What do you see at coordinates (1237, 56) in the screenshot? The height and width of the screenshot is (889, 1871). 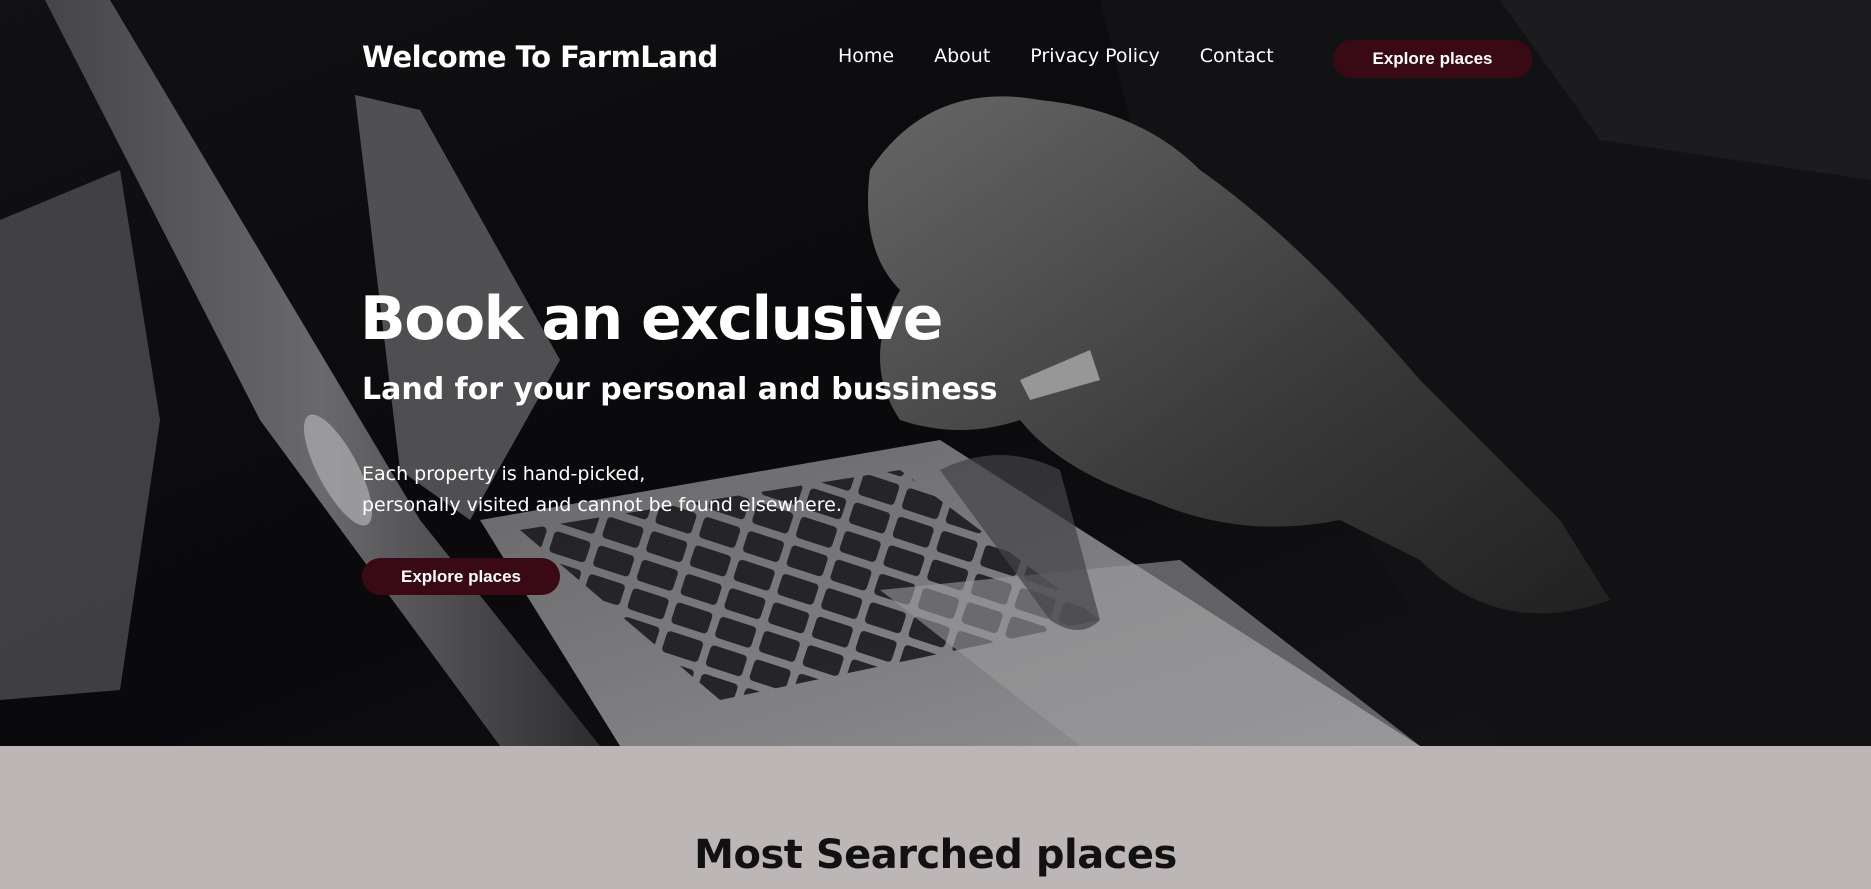 I see `nav-link-contact: Contact` at bounding box center [1237, 56].